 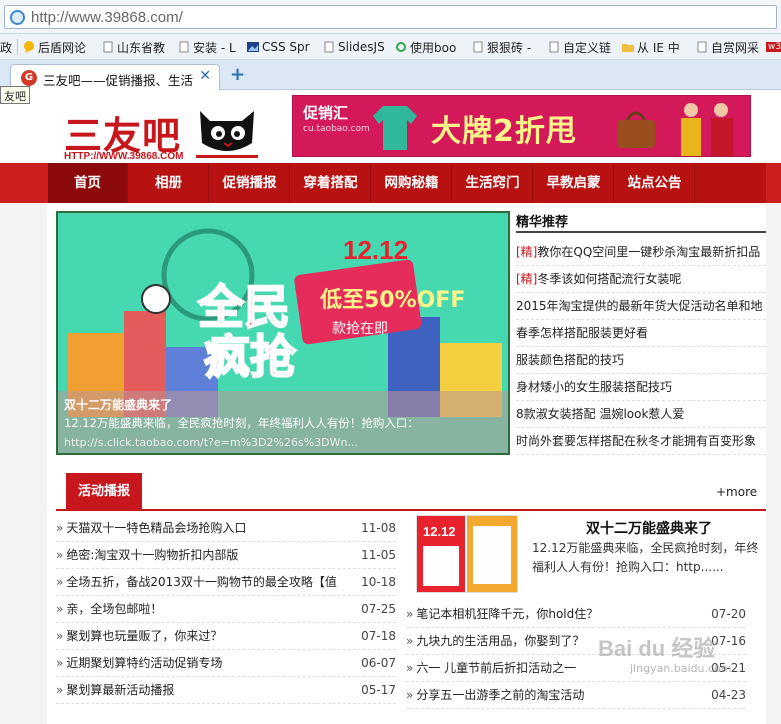 I want to click on list-link: 亲，全场包邮啦！, so click(x=114, y=609).